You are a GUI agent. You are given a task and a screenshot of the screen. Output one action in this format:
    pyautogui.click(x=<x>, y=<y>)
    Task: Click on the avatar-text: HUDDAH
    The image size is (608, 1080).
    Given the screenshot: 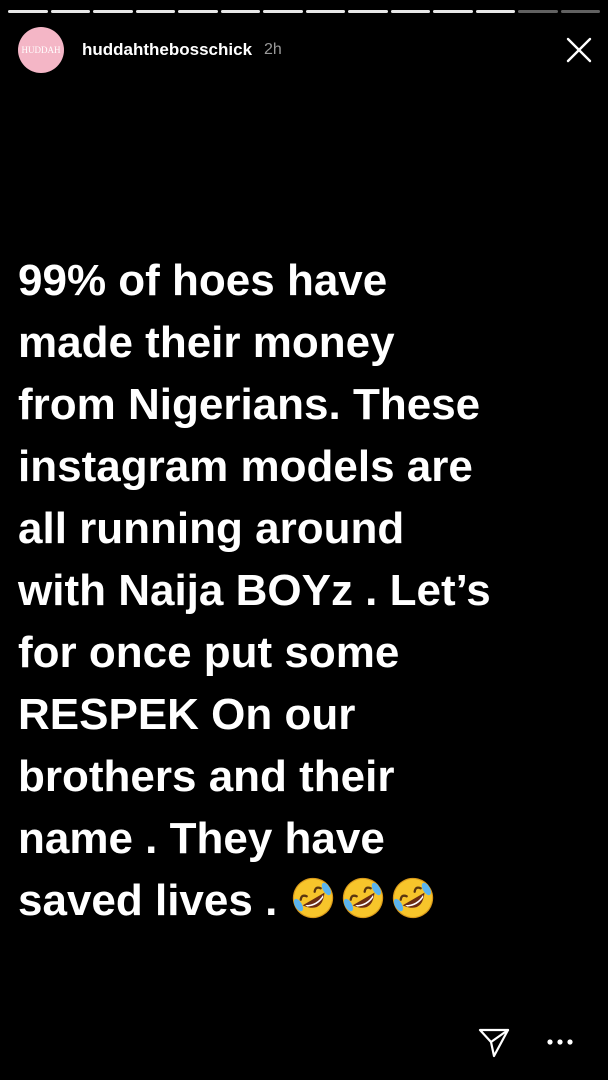 What is the action you would take?
    pyautogui.click(x=41, y=50)
    